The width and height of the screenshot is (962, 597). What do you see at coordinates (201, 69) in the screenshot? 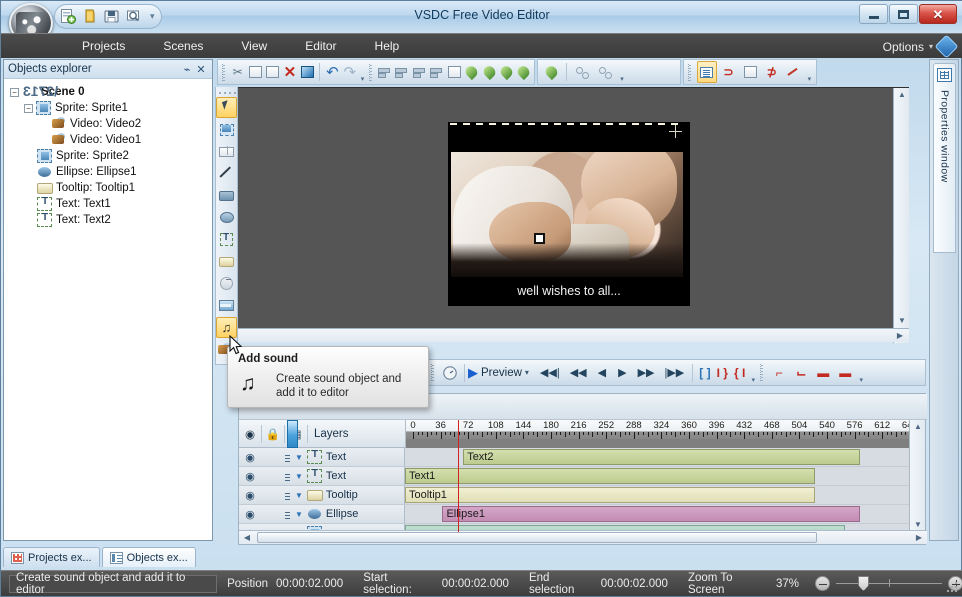
I see `close-icon: ✕` at bounding box center [201, 69].